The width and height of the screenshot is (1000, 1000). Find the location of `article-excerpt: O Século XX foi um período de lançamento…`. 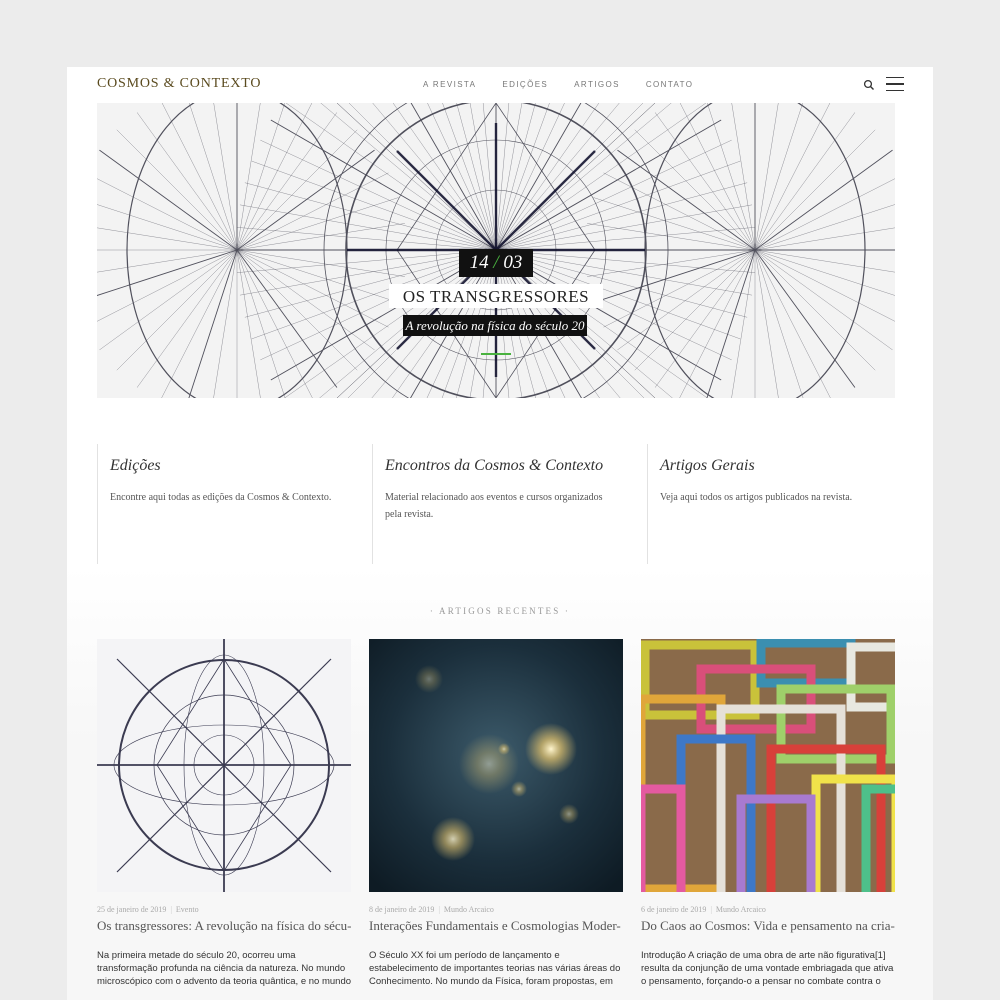

article-excerpt: O Século XX foi um período de lançamento… is located at coordinates (495, 968).